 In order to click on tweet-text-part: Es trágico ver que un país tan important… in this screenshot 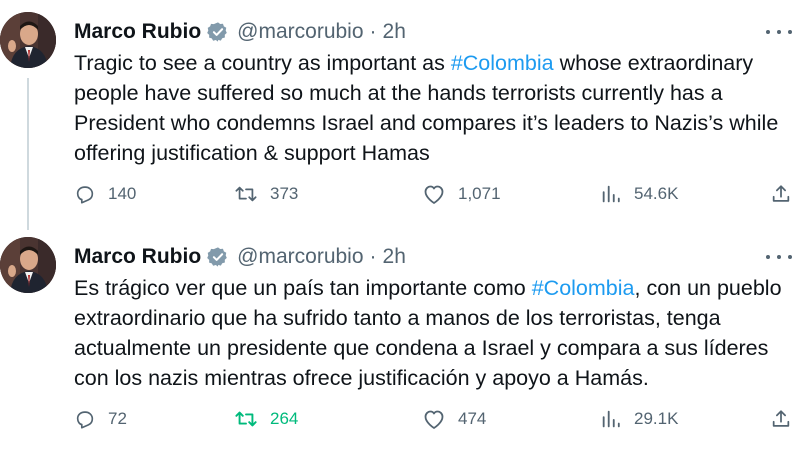, I will do `click(303, 288)`.